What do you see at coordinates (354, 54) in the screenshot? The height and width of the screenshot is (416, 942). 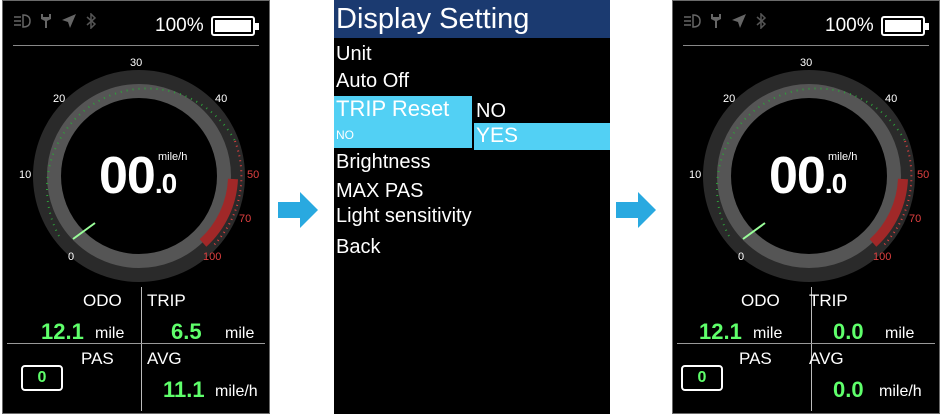 I see `menu-item-unit: Unit` at bounding box center [354, 54].